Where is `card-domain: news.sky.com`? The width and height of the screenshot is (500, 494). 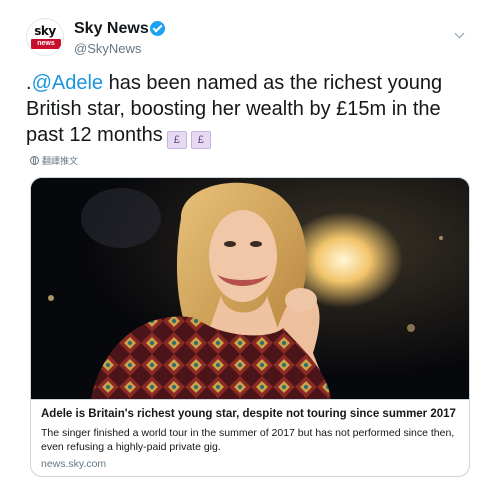 card-domain: news.sky.com is located at coordinates (74, 464).